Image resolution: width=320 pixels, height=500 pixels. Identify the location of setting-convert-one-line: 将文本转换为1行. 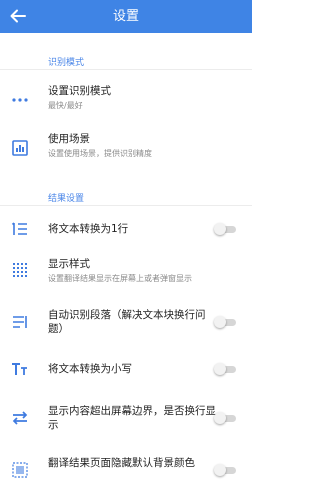
(126, 229).